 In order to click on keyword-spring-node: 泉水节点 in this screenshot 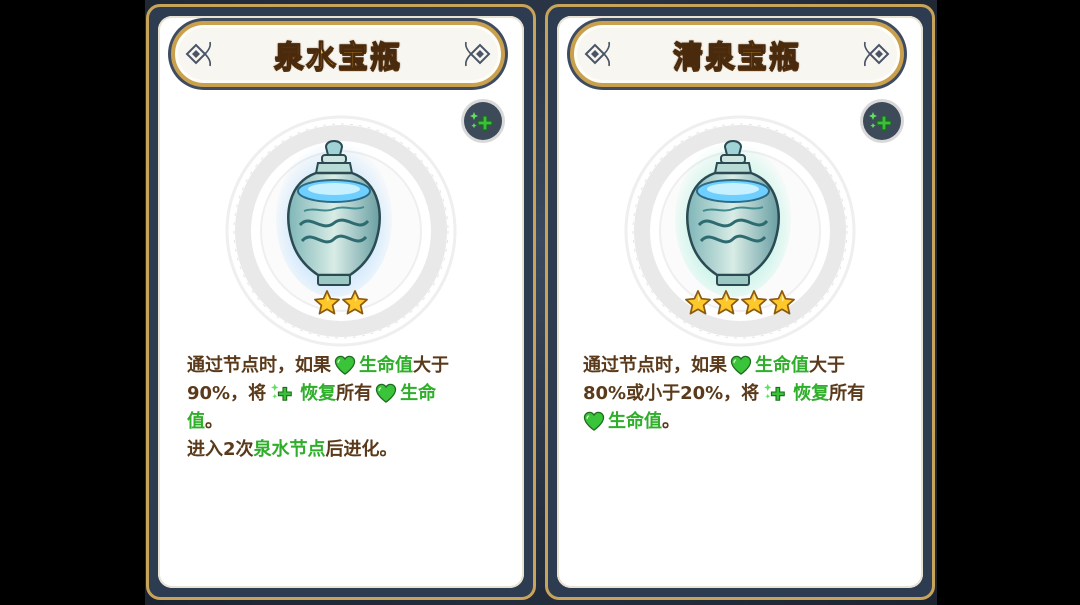, I will do `click(289, 449)`.